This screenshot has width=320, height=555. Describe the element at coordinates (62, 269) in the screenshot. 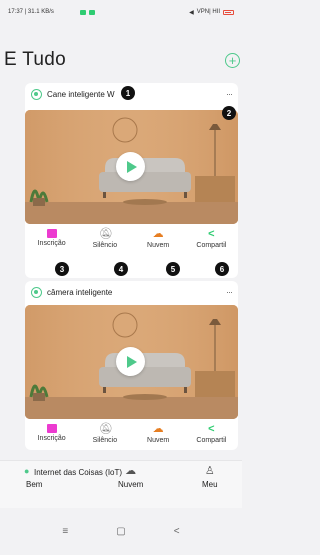

I see `marker-3: 3` at that location.